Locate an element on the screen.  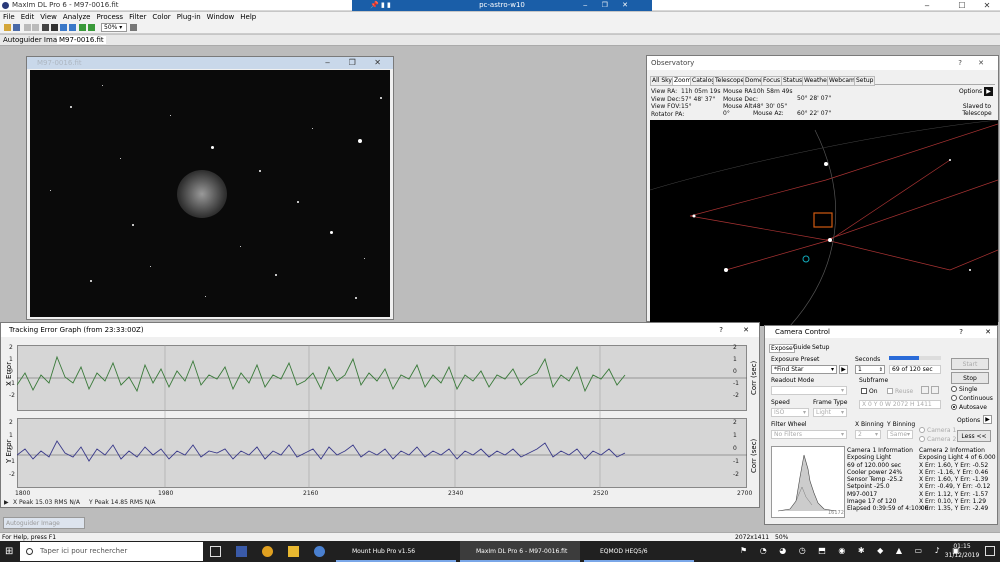
x-left-ticks: 2 1 0 -1 -2 is located at coordinates (12, 371).